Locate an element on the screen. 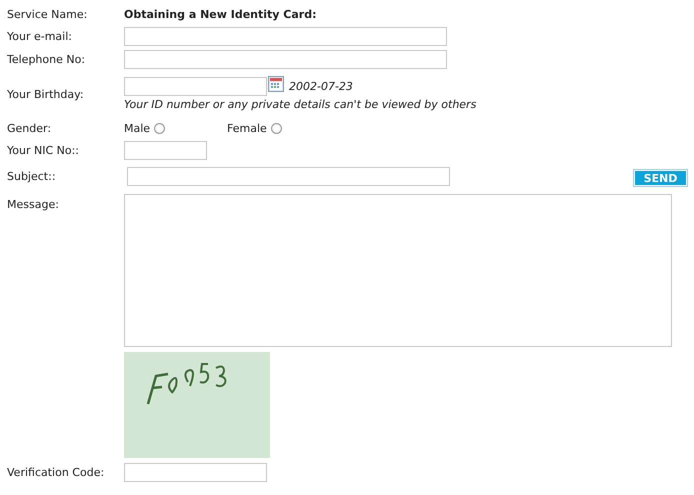  option-label: Female is located at coordinates (247, 128).